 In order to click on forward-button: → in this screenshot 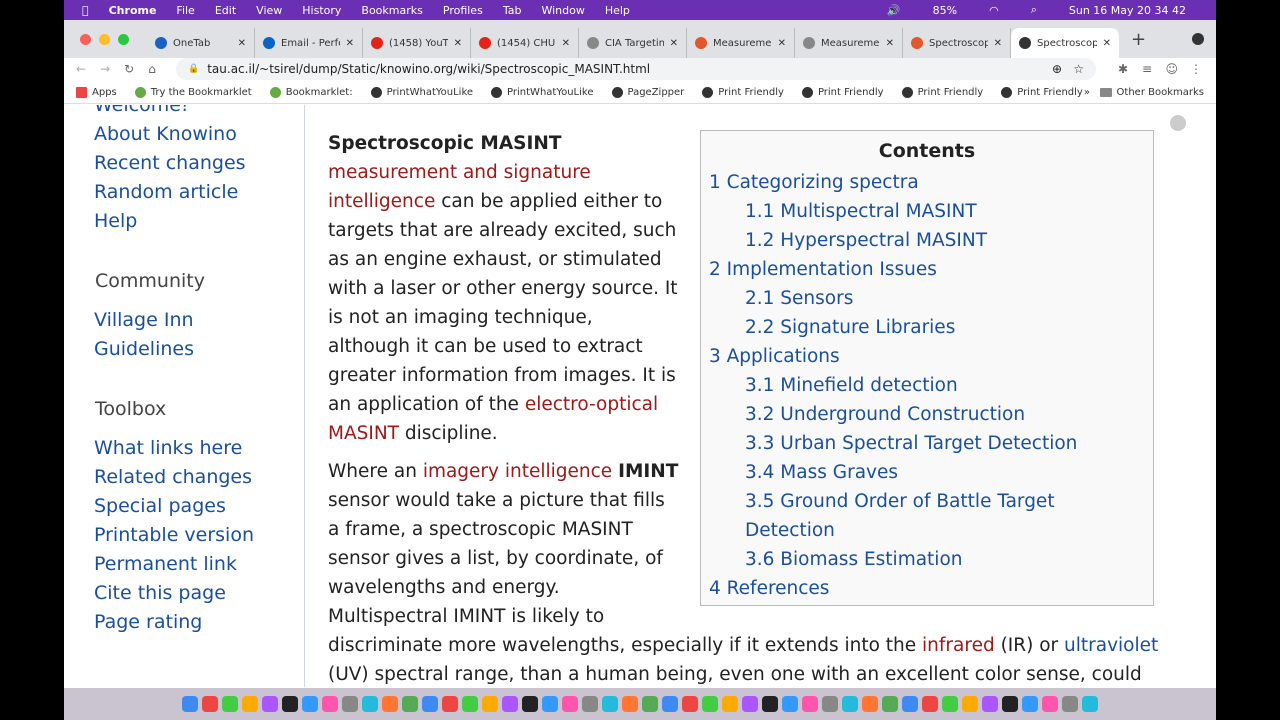, I will do `click(105, 69)`.